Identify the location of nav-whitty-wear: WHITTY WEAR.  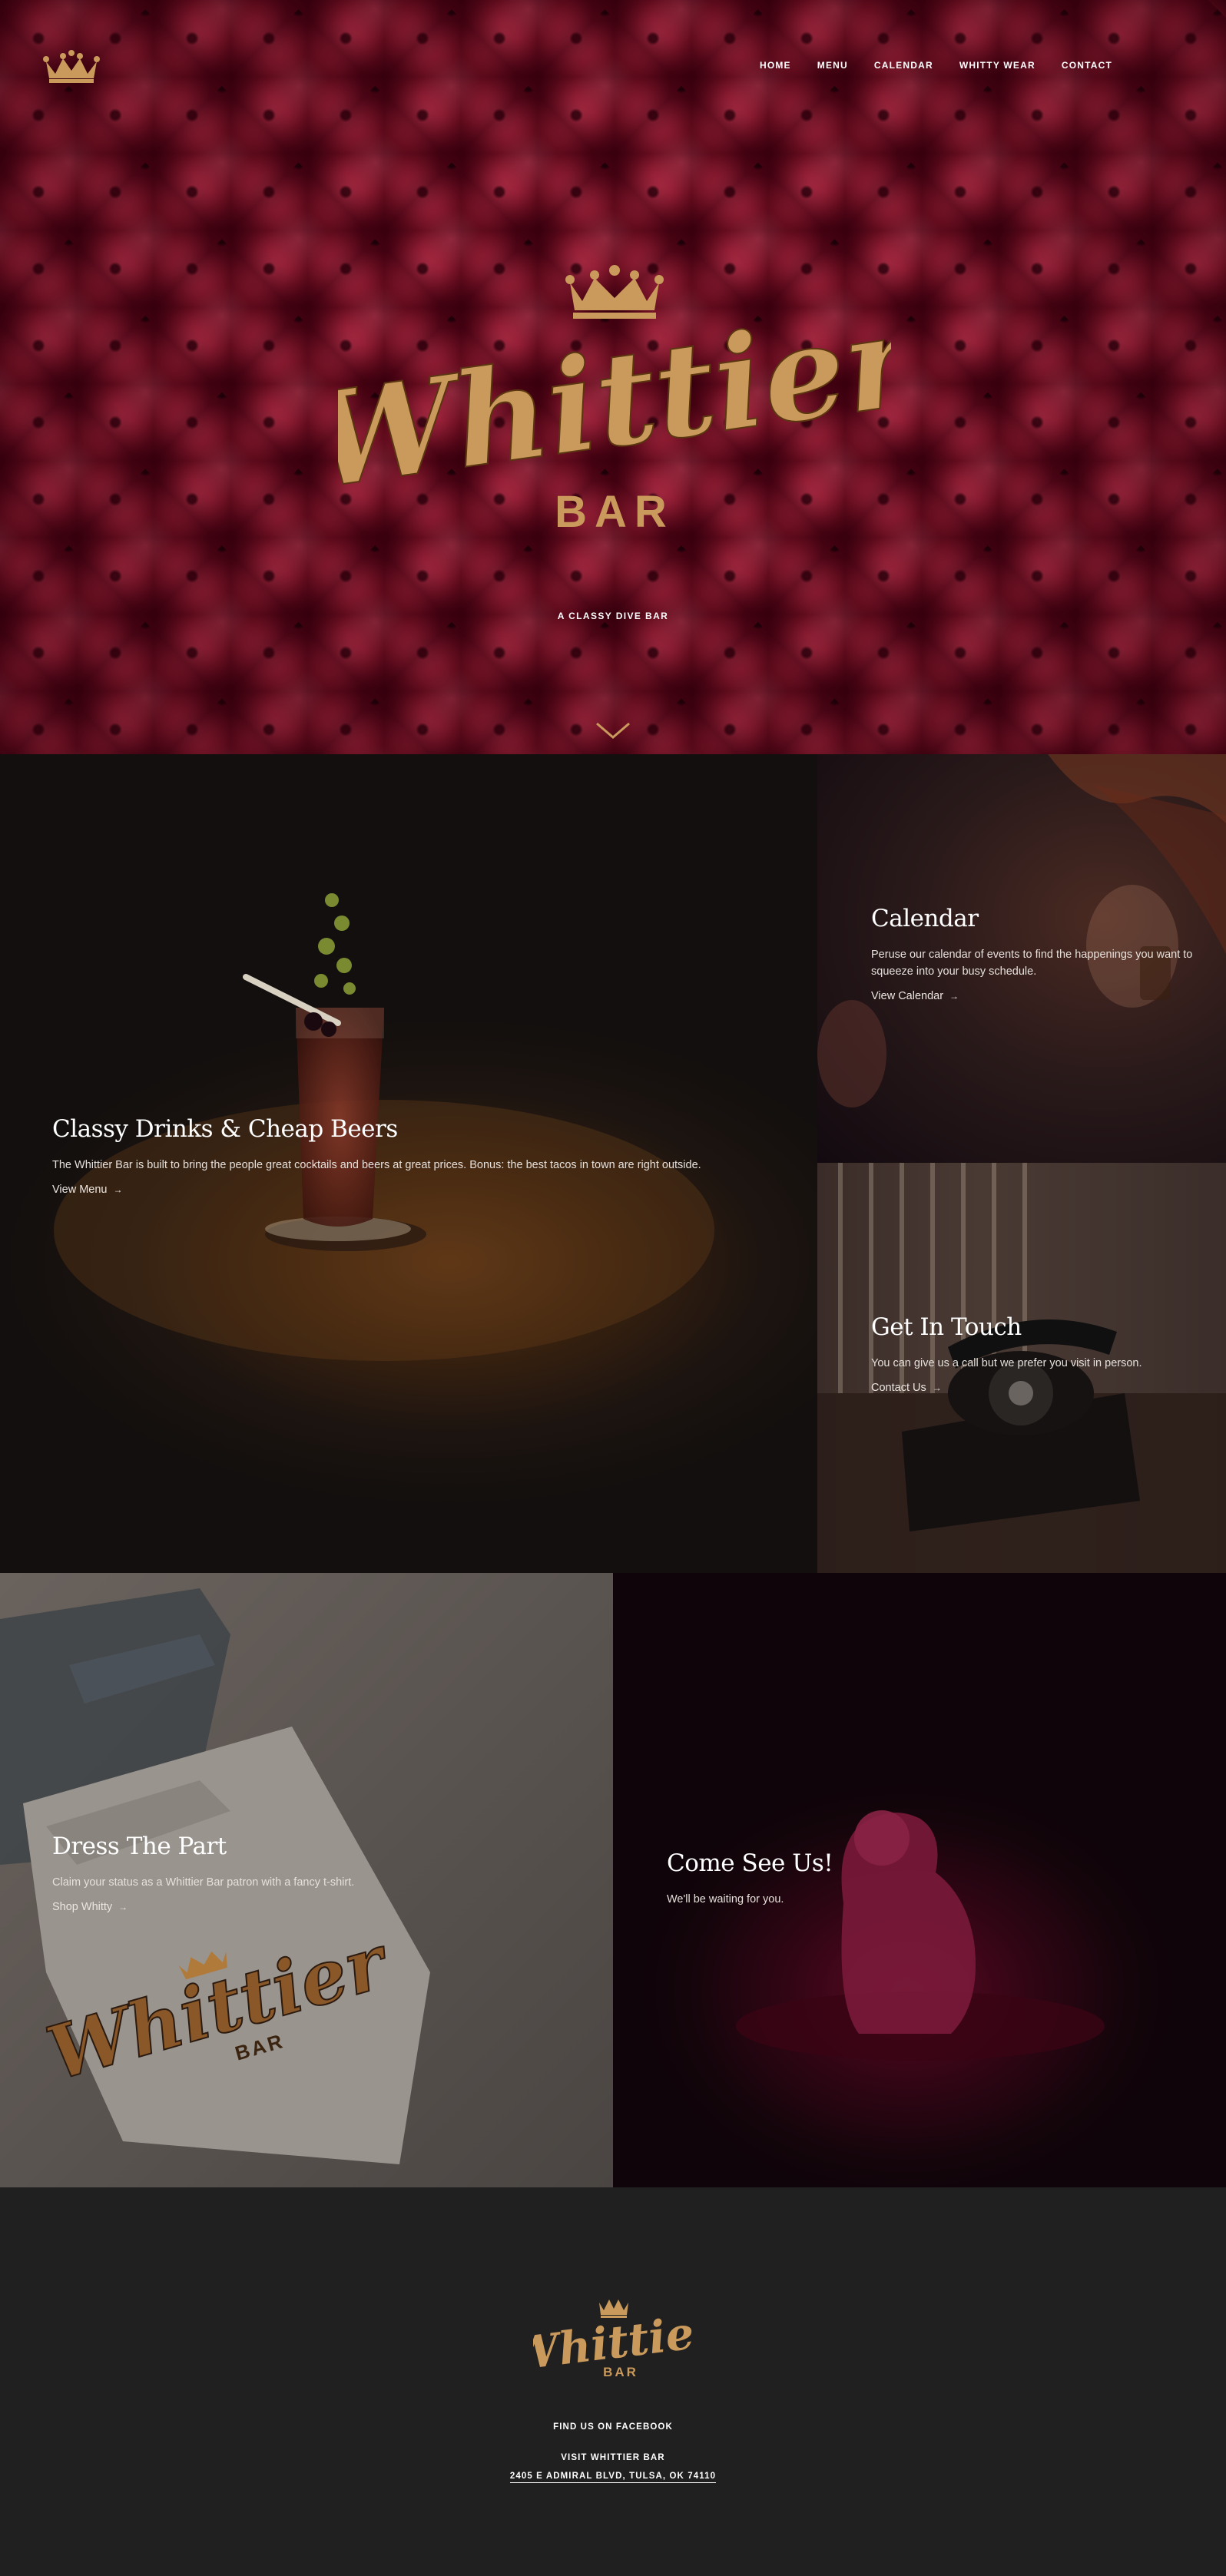
(997, 65).